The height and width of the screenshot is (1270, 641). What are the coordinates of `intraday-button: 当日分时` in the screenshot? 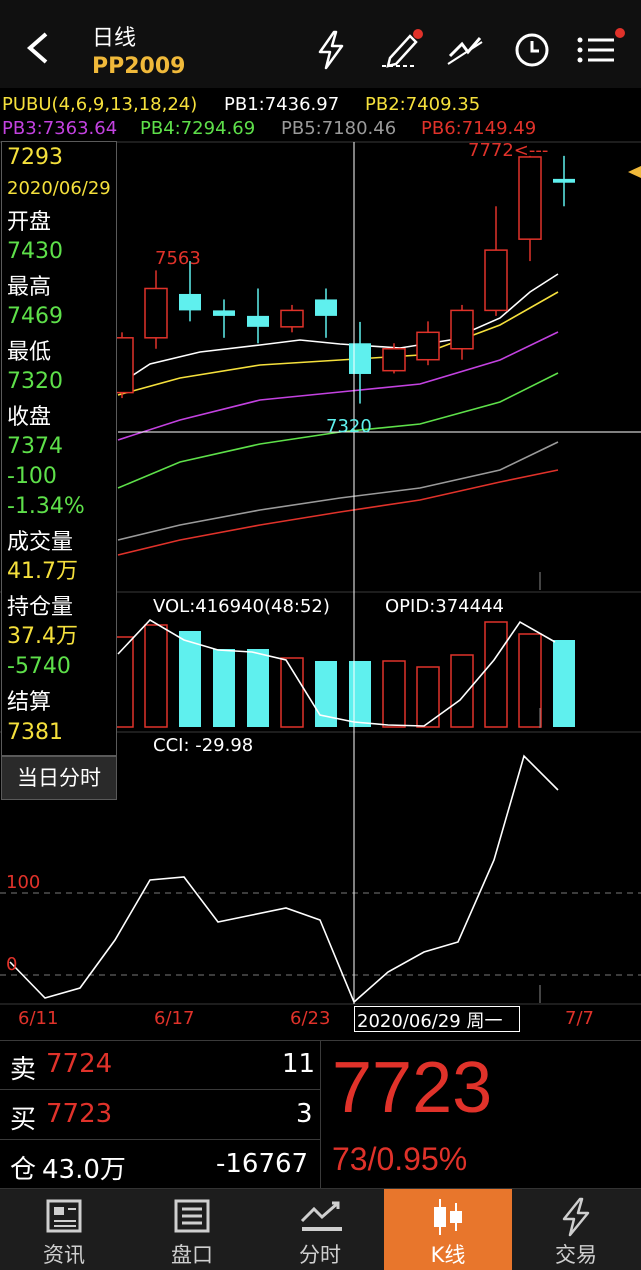 It's located at (59, 778).